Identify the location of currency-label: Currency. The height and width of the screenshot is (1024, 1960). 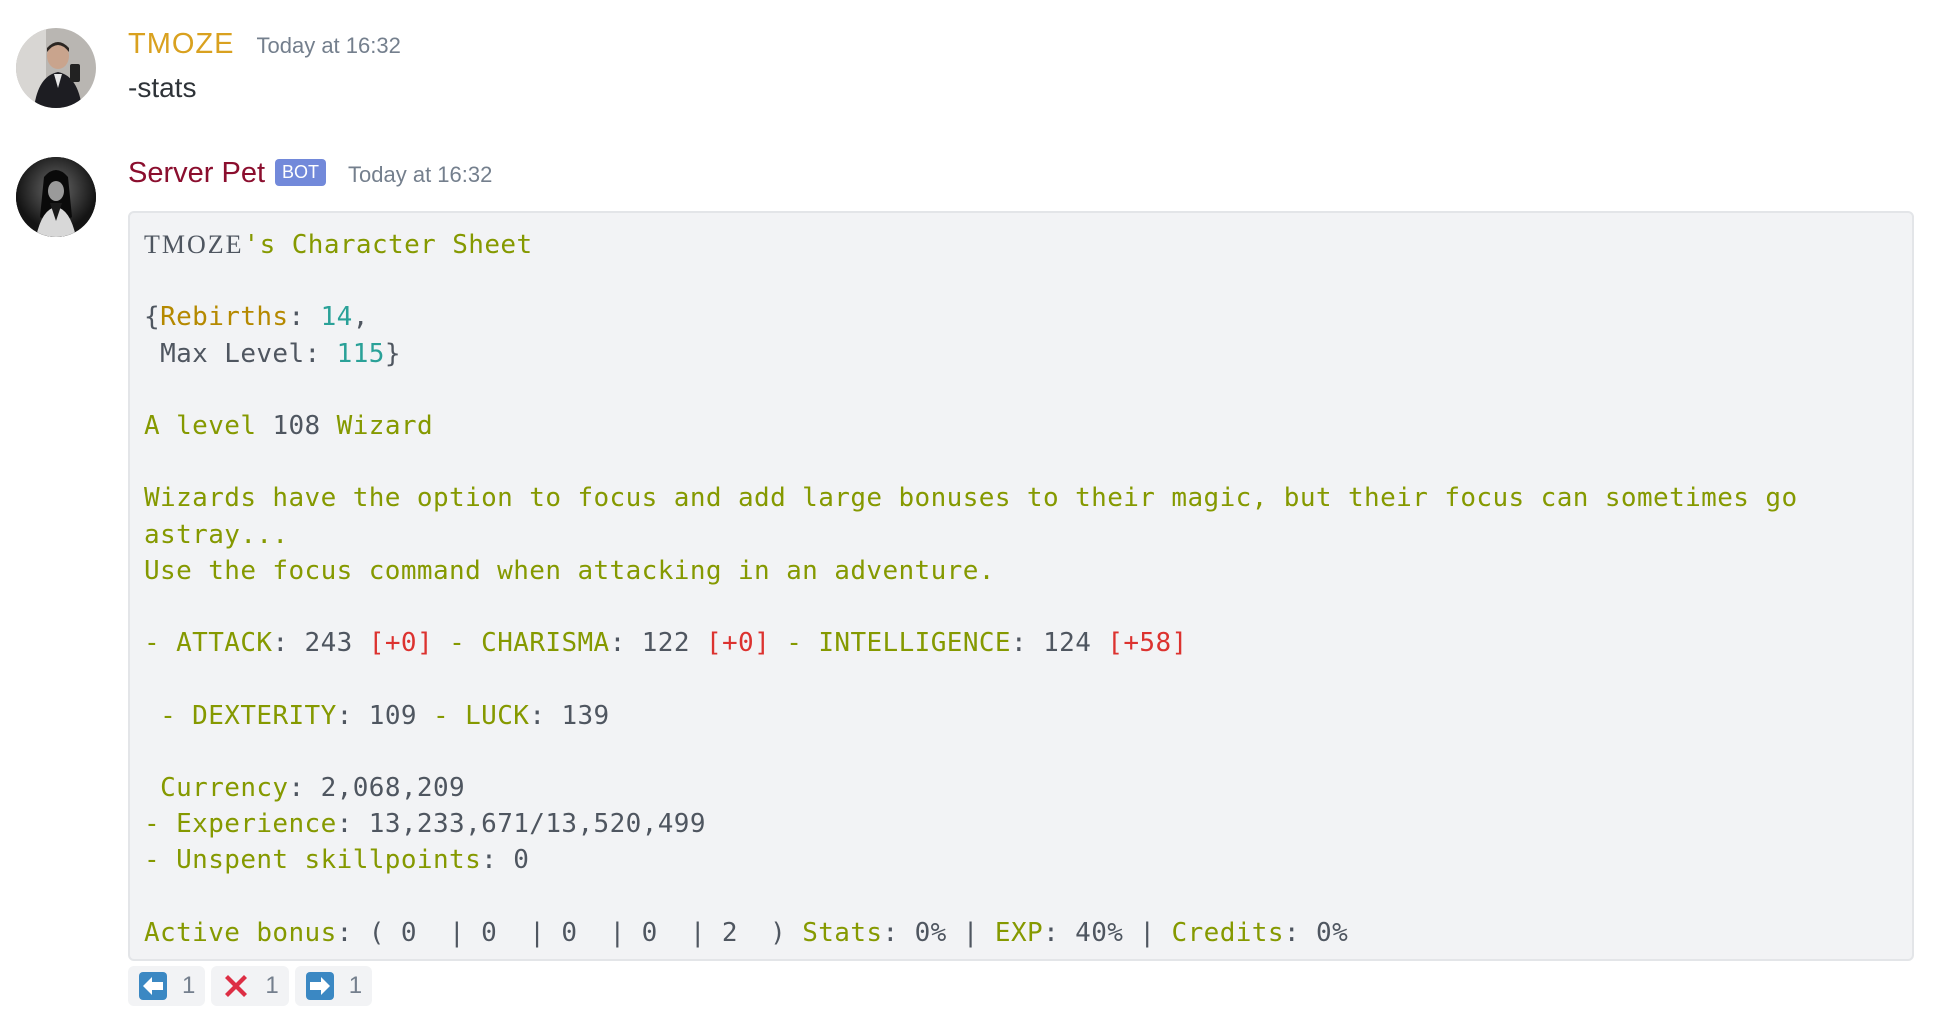
(224, 788).